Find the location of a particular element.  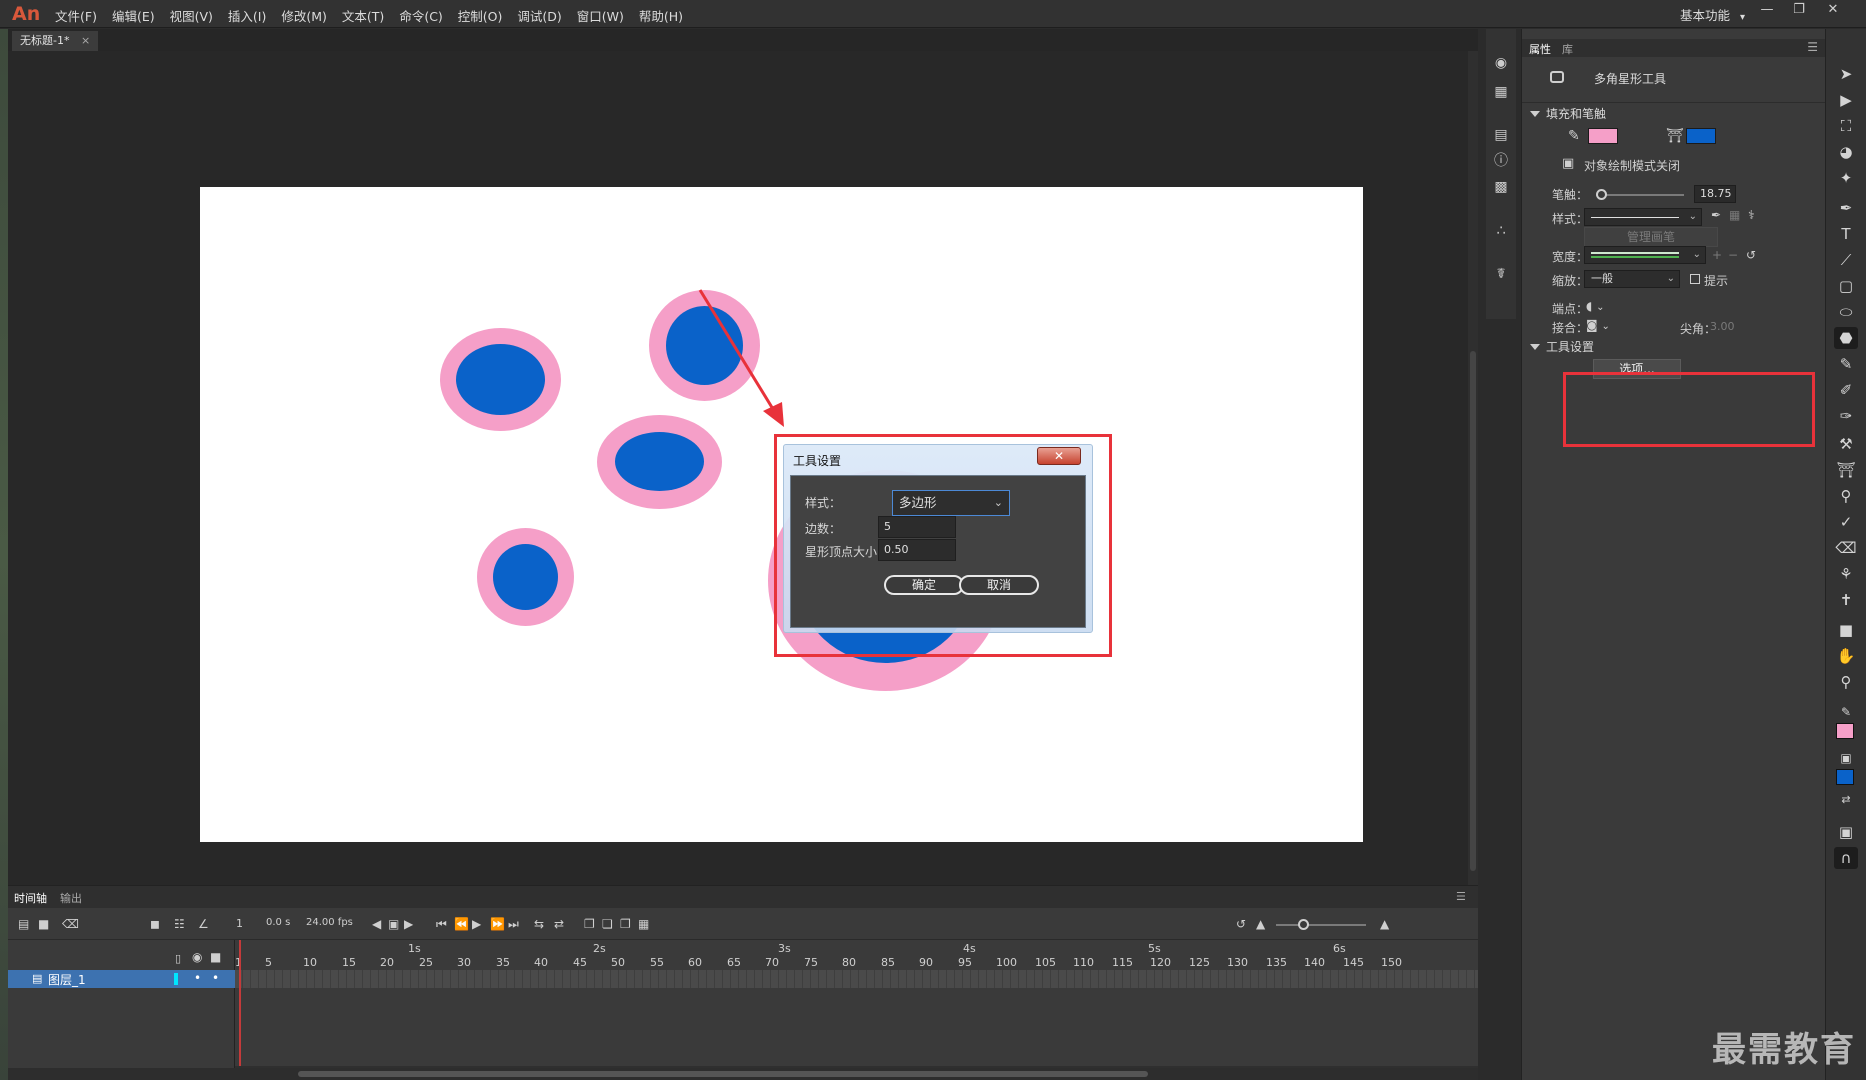

reset-zoom-icon: ↺ is located at coordinates (1241, 924).